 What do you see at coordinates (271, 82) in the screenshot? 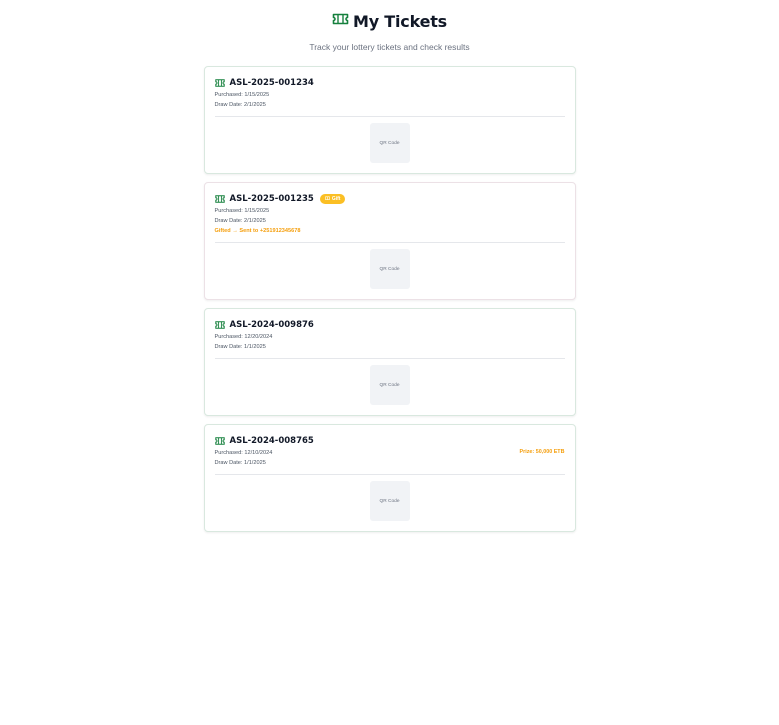
I see `ticket-id: ASL-2025-001234` at bounding box center [271, 82].